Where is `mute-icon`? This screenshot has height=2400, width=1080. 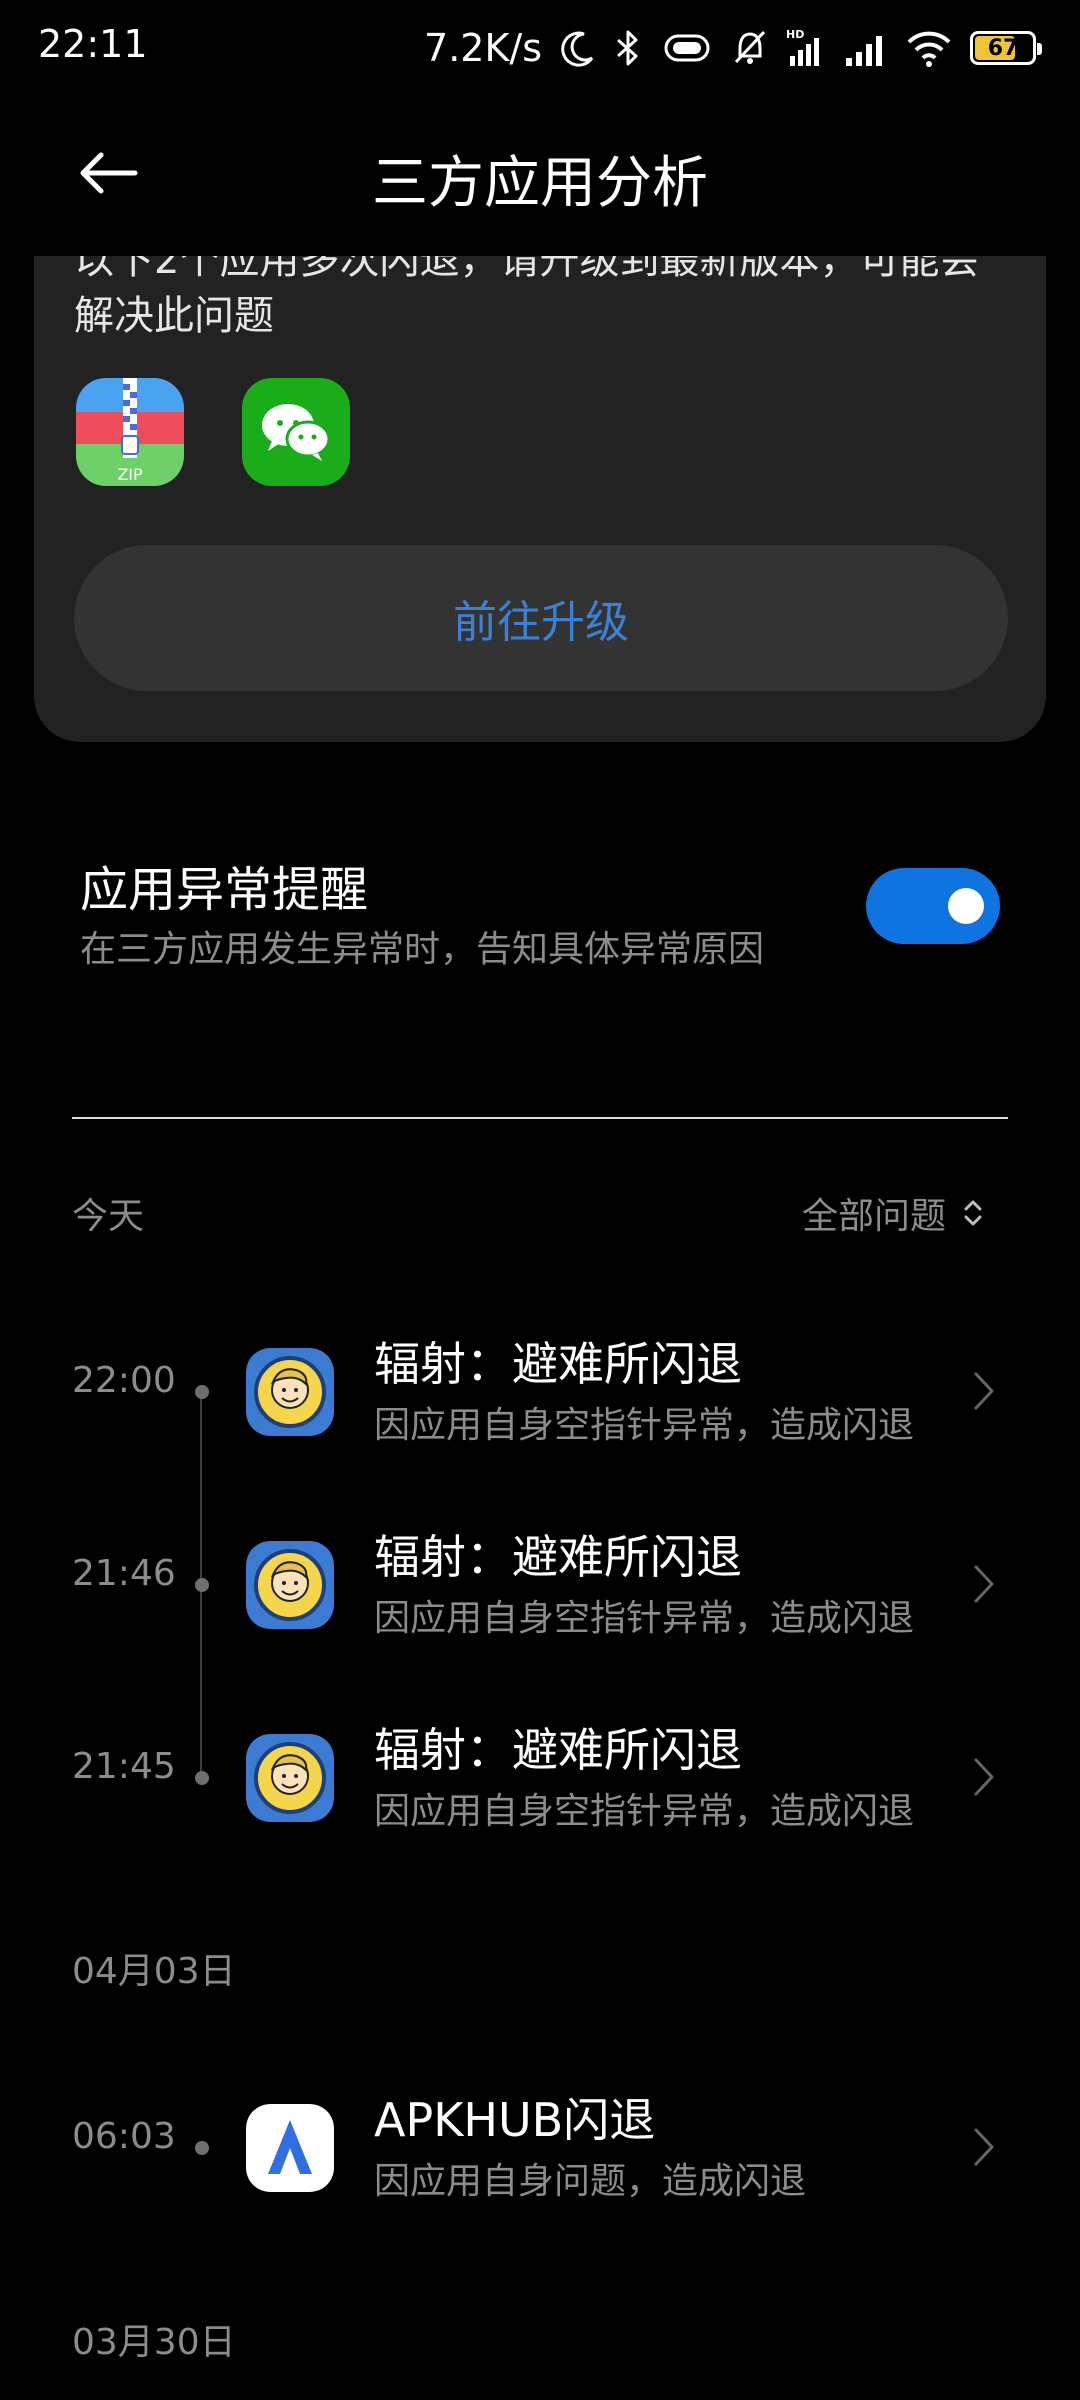
mute-icon is located at coordinates (750, 47).